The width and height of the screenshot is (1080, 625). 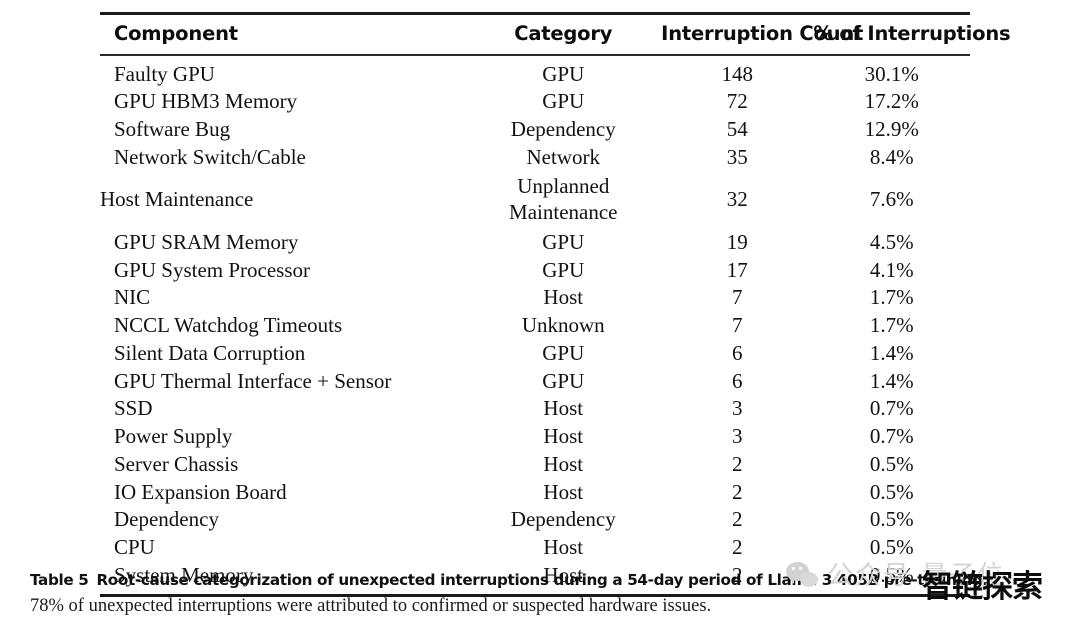 I want to click on table-row: Faulty GPU GPU 148 30.1%, so click(x=535, y=72).